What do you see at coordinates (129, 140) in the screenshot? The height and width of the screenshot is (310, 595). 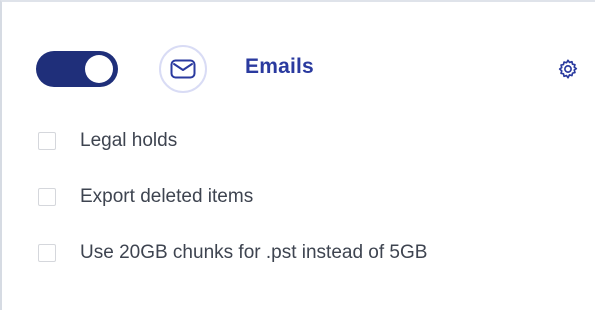 I see `option-label: Legal holds` at bounding box center [129, 140].